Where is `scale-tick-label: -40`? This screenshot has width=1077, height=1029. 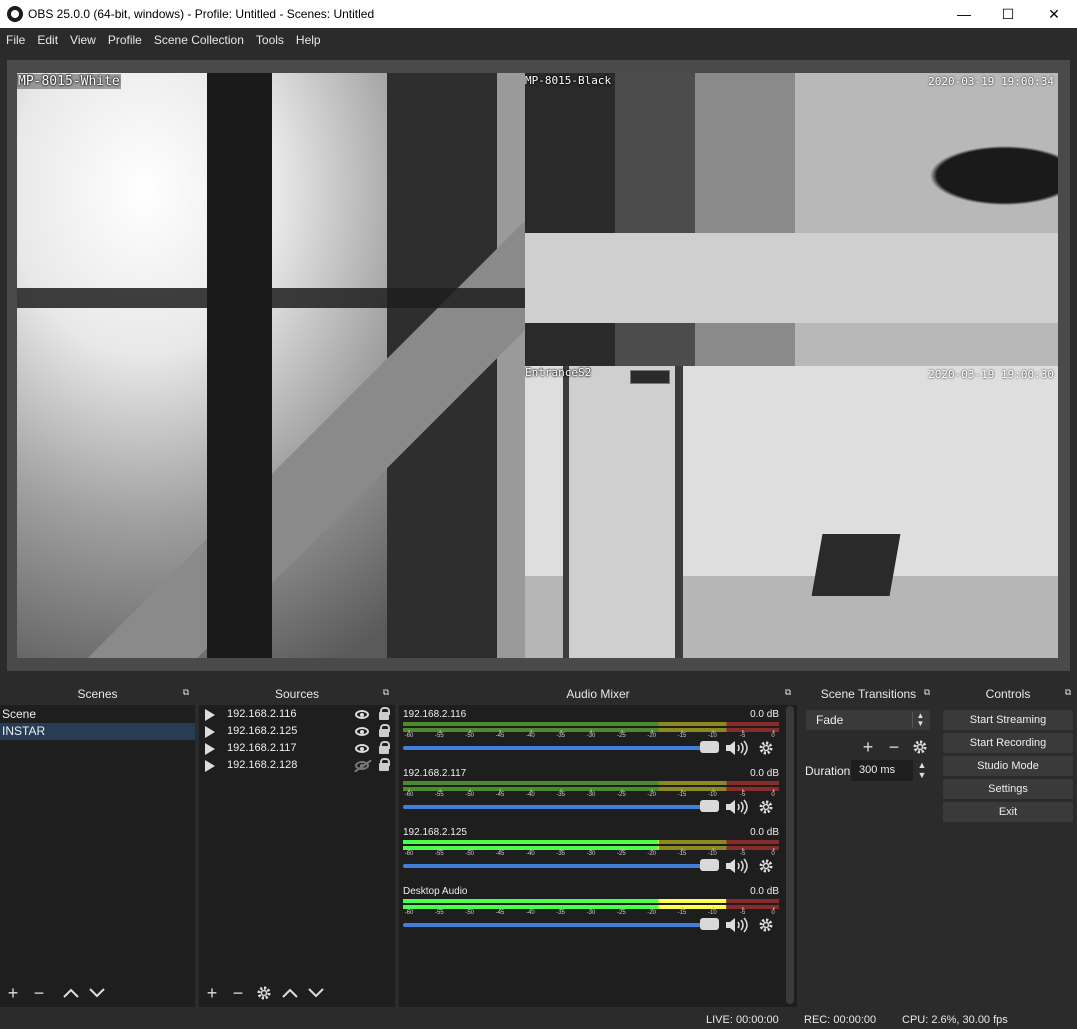
scale-tick-label: -40 is located at coordinates (530, 793).